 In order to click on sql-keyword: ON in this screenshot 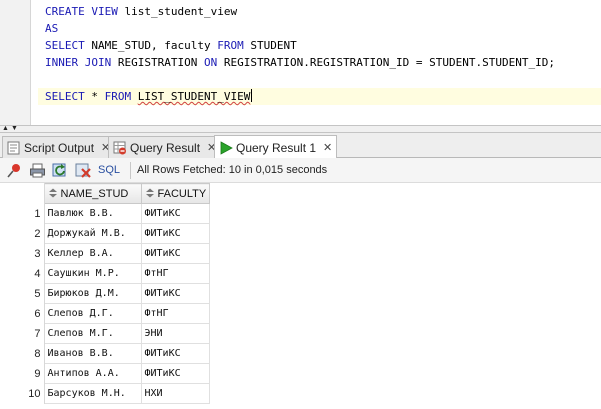, I will do `click(213, 62)`.